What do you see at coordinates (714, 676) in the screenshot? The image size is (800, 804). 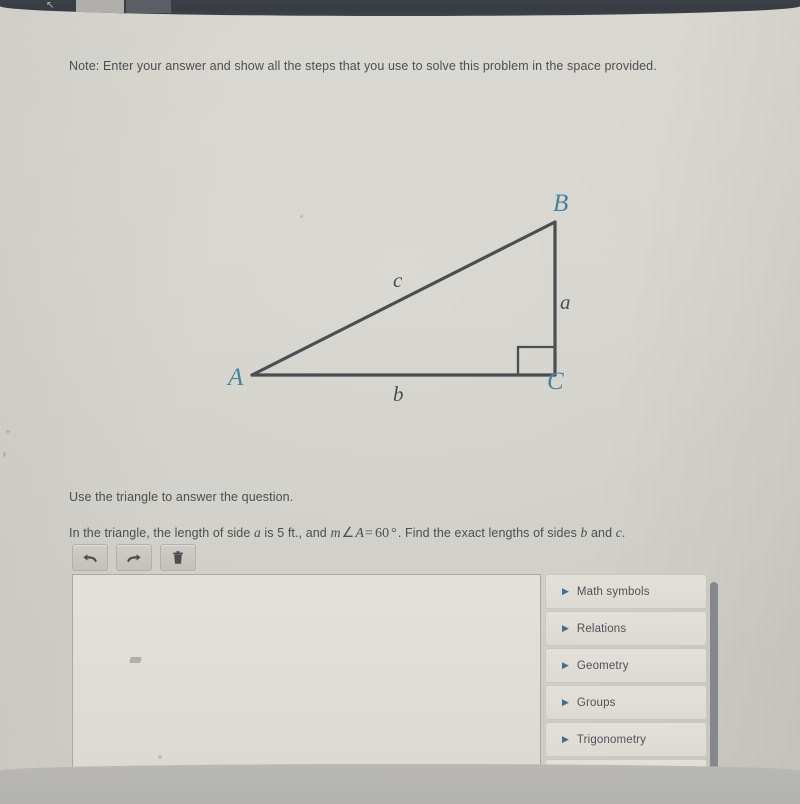 I see `panel-scrollbar-thumb` at bounding box center [714, 676].